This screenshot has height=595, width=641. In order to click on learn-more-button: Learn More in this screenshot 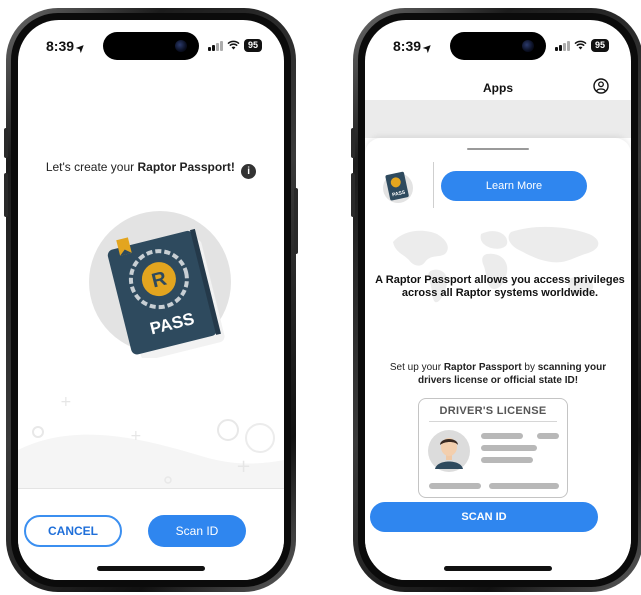, I will do `click(514, 186)`.